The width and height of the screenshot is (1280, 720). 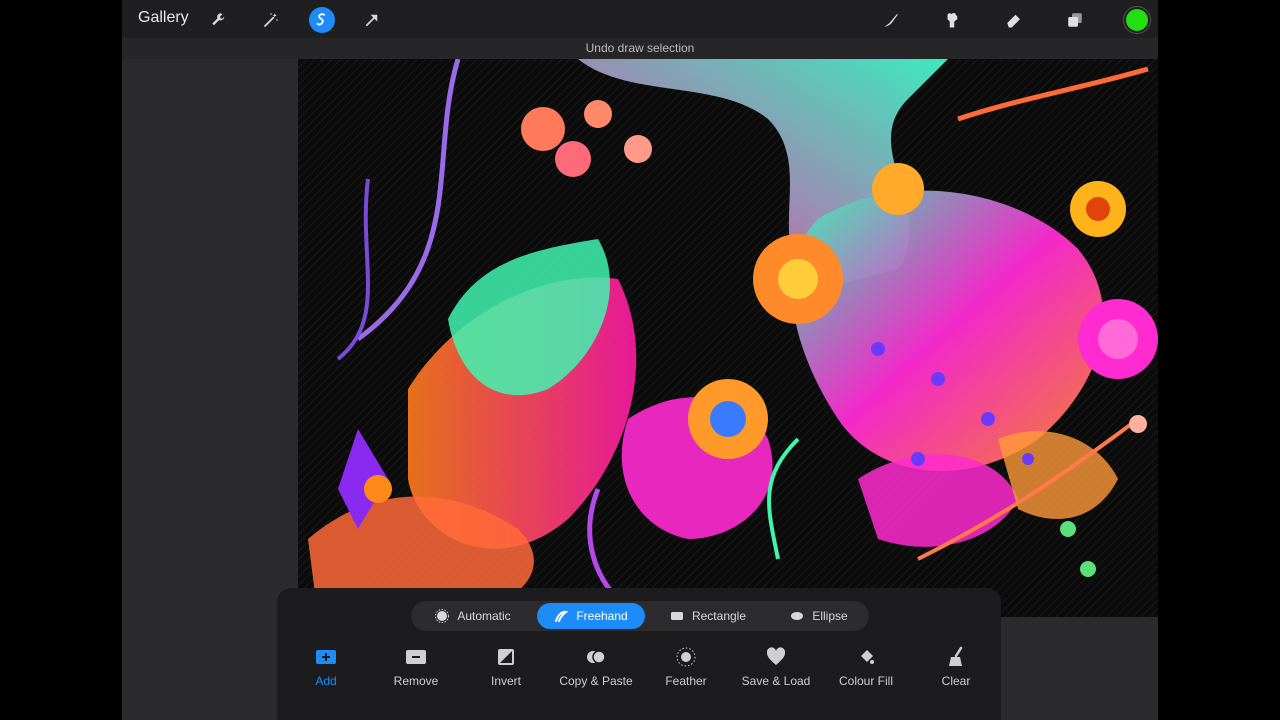 I want to click on colour-fill-label: Colour Fill, so click(x=865, y=681).